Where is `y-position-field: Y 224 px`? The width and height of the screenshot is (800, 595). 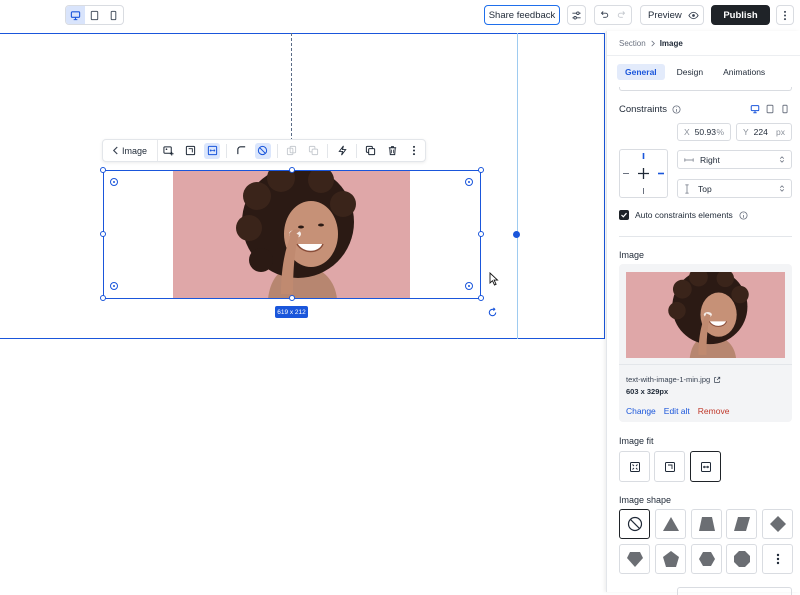 y-position-field: Y 224 px is located at coordinates (764, 132).